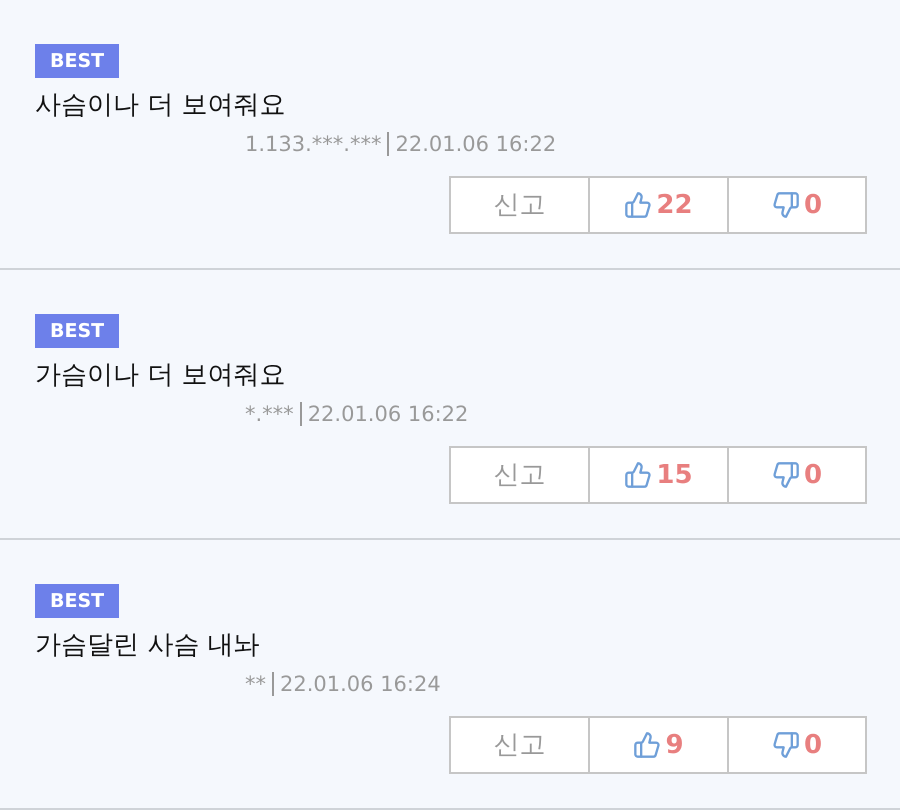  I want to click on like-button: 22, so click(659, 205).